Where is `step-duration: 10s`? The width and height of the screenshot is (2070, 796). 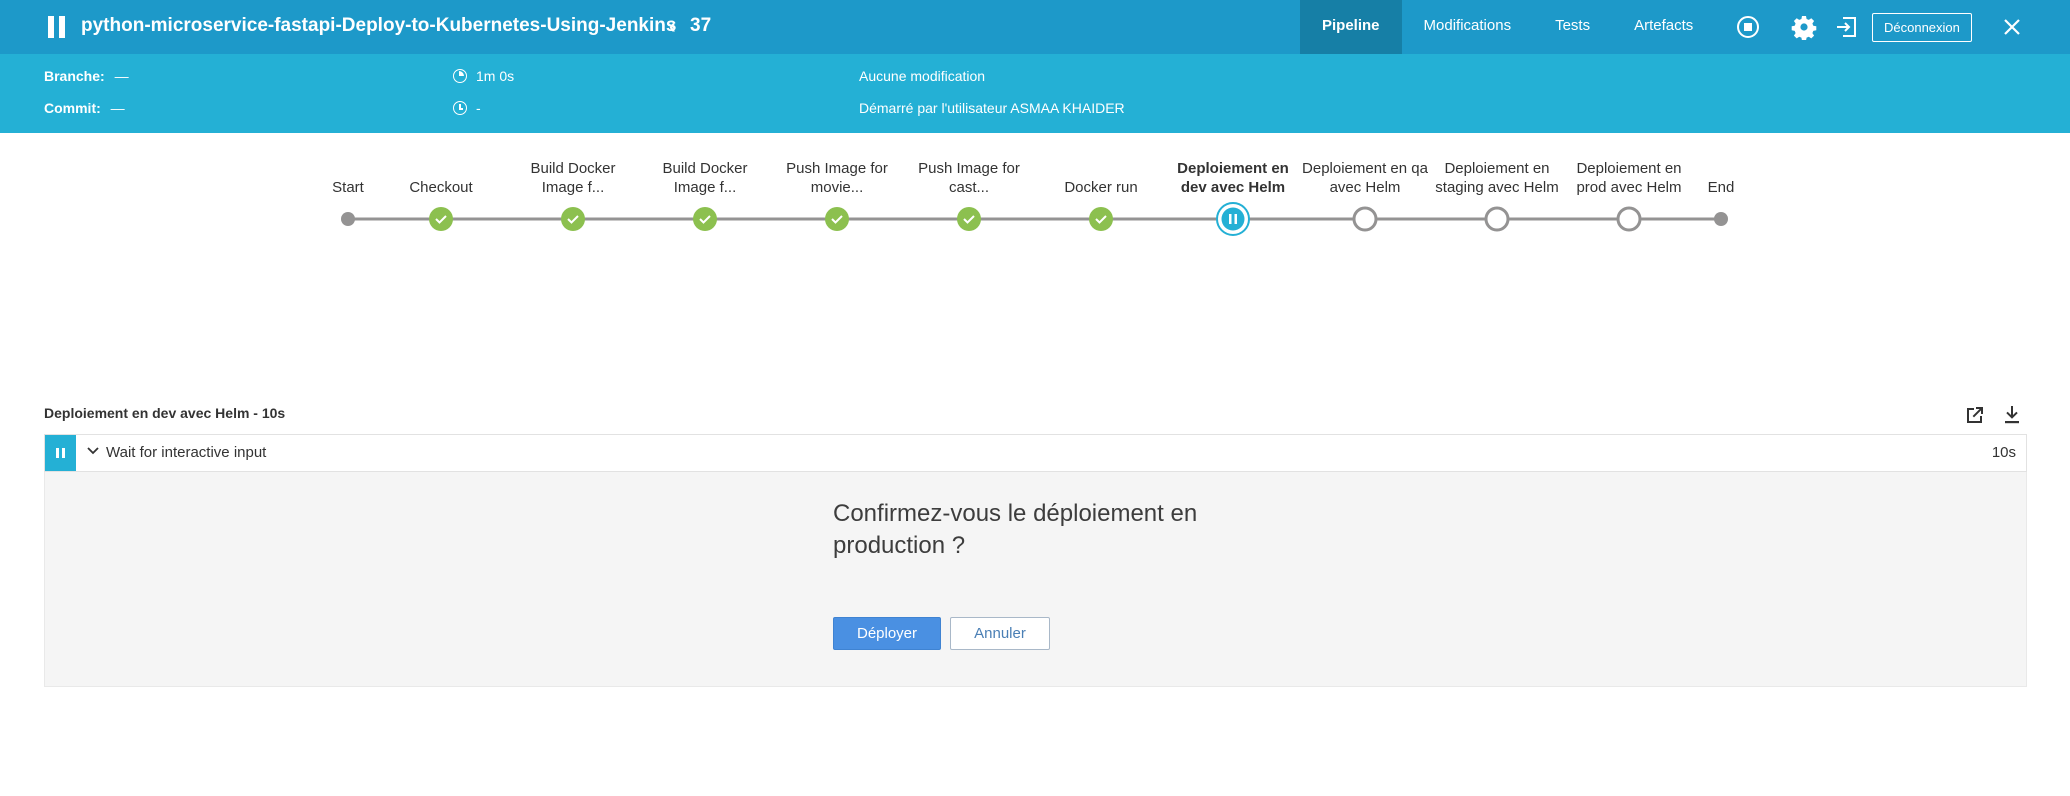 step-duration: 10s is located at coordinates (2003, 452).